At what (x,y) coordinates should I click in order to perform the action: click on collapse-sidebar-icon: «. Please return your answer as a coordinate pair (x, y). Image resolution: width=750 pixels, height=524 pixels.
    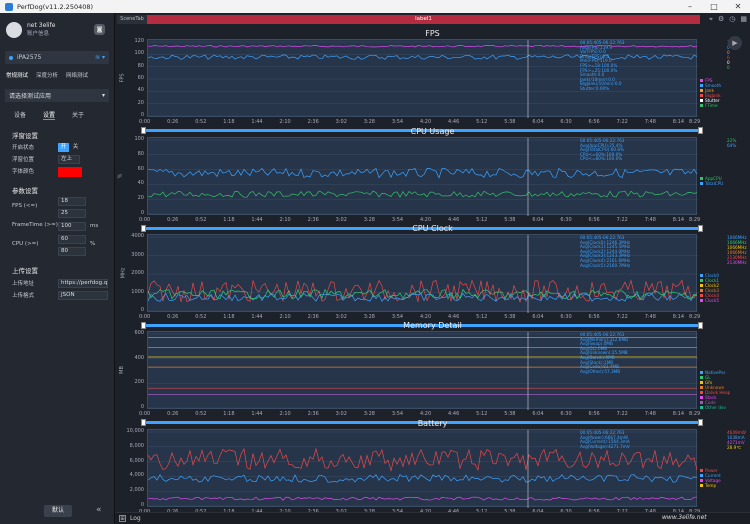
    Looking at the image, I should click on (99, 510).